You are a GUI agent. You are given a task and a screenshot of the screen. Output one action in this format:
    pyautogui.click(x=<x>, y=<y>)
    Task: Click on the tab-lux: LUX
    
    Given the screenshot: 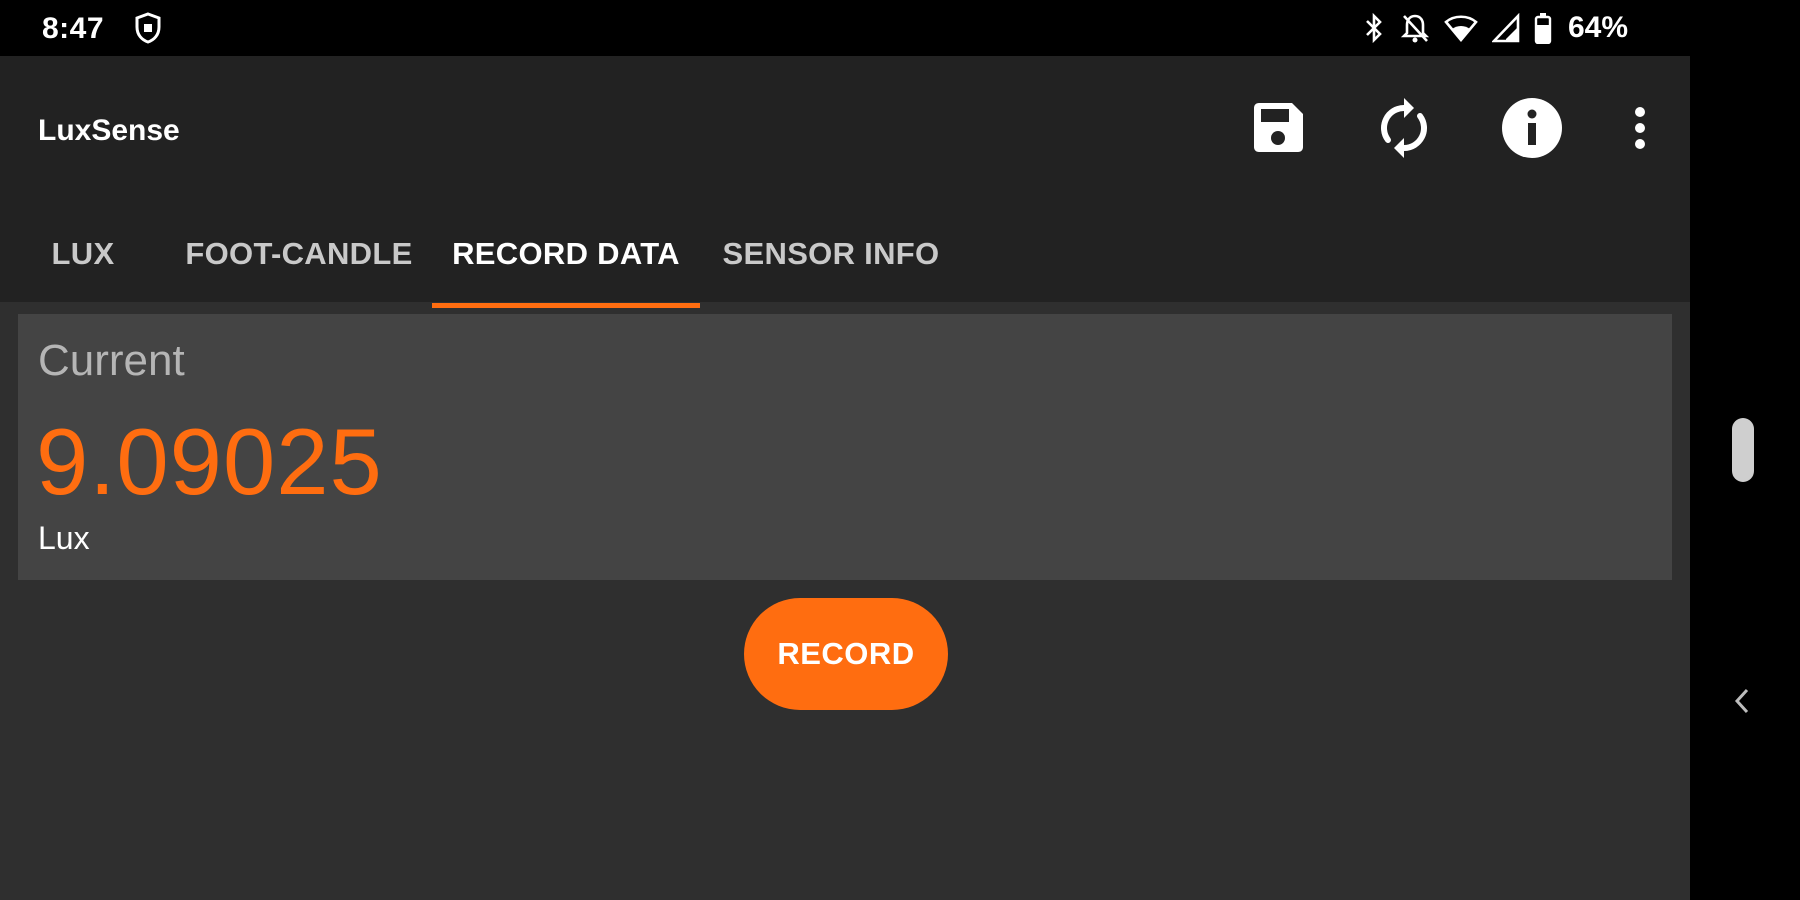 What is the action you would take?
    pyautogui.click(x=83, y=254)
    